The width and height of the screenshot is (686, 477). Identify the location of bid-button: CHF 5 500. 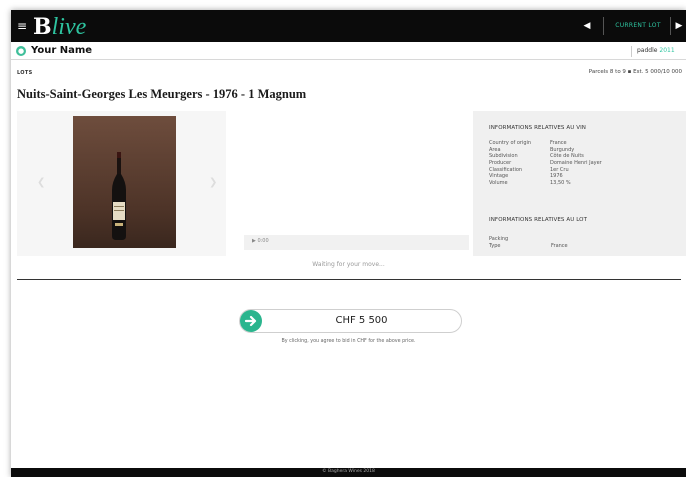
(350, 321).